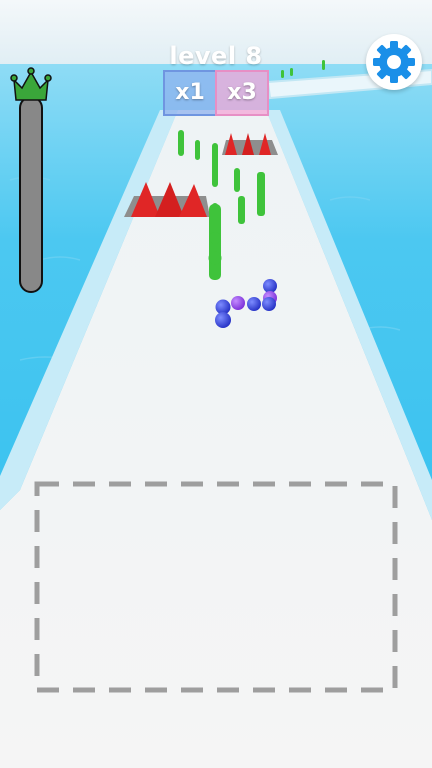 The width and height of the screenshot is (432, 768). What do you see at coordinates (190, 93) in the screenshot?
I see `multiplier-gate-x1` at bounding box center [190, 93].